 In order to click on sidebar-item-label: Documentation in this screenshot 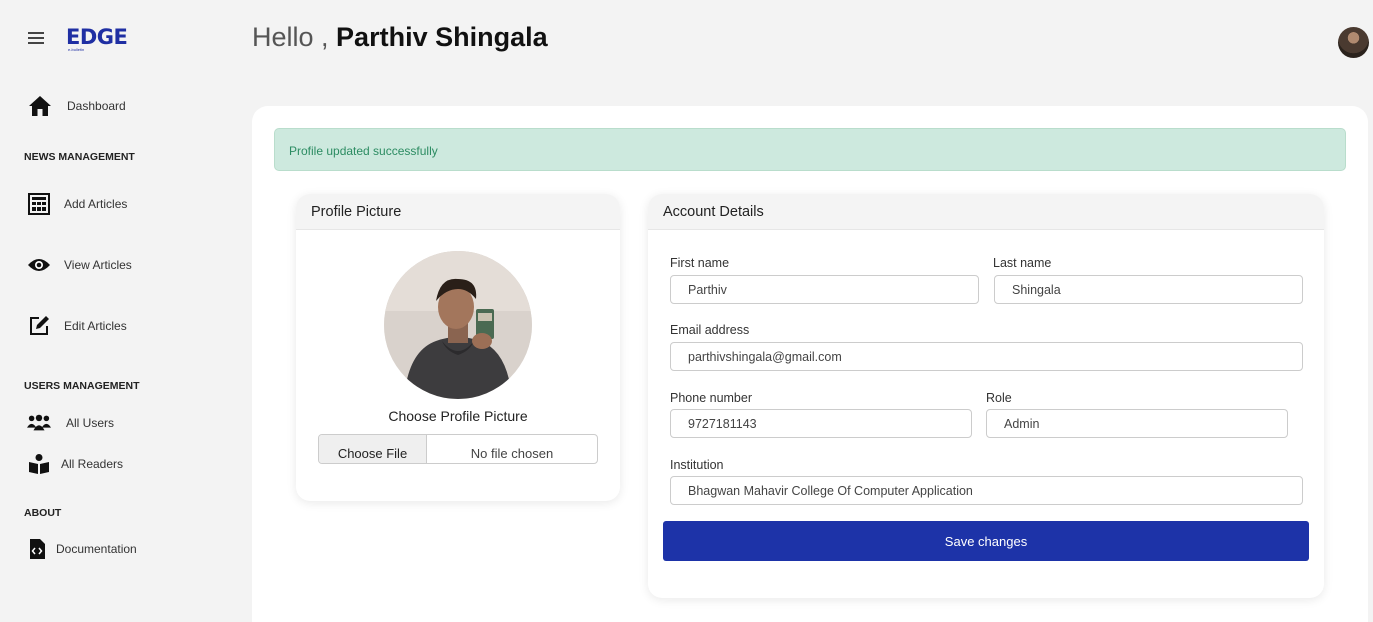, I will do `click(96, 549)`.